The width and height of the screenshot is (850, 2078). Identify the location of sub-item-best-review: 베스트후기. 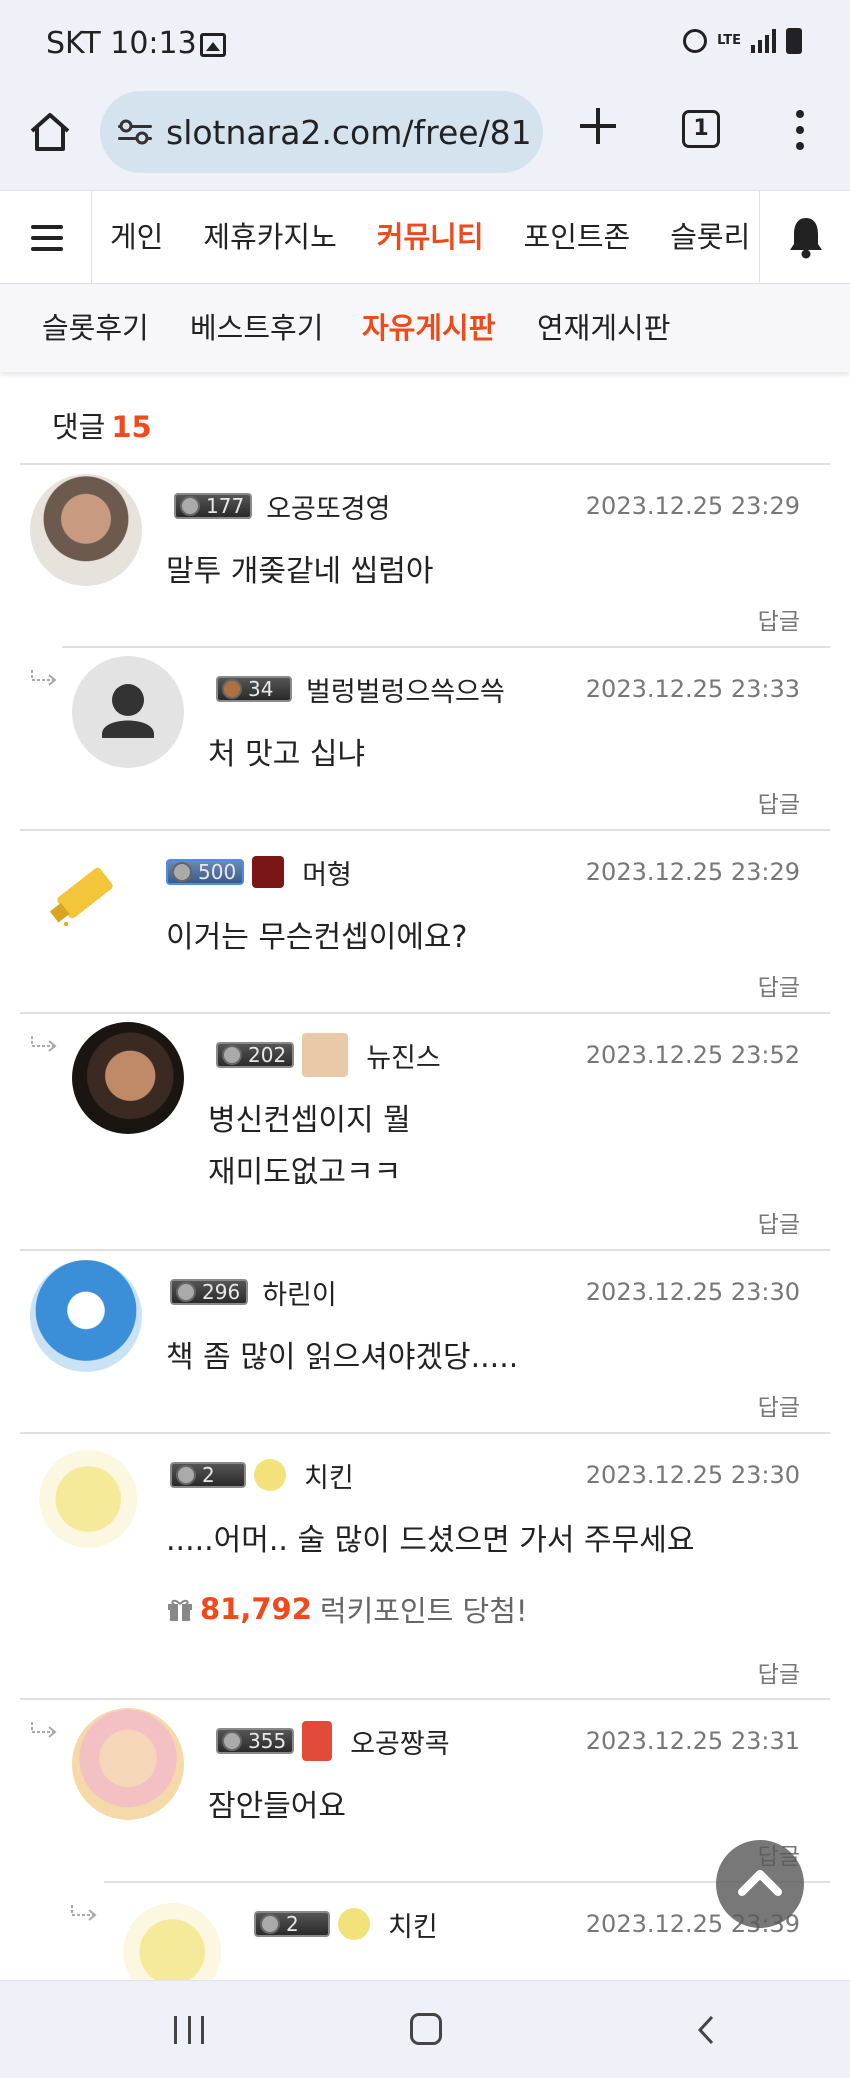
(256, 328).